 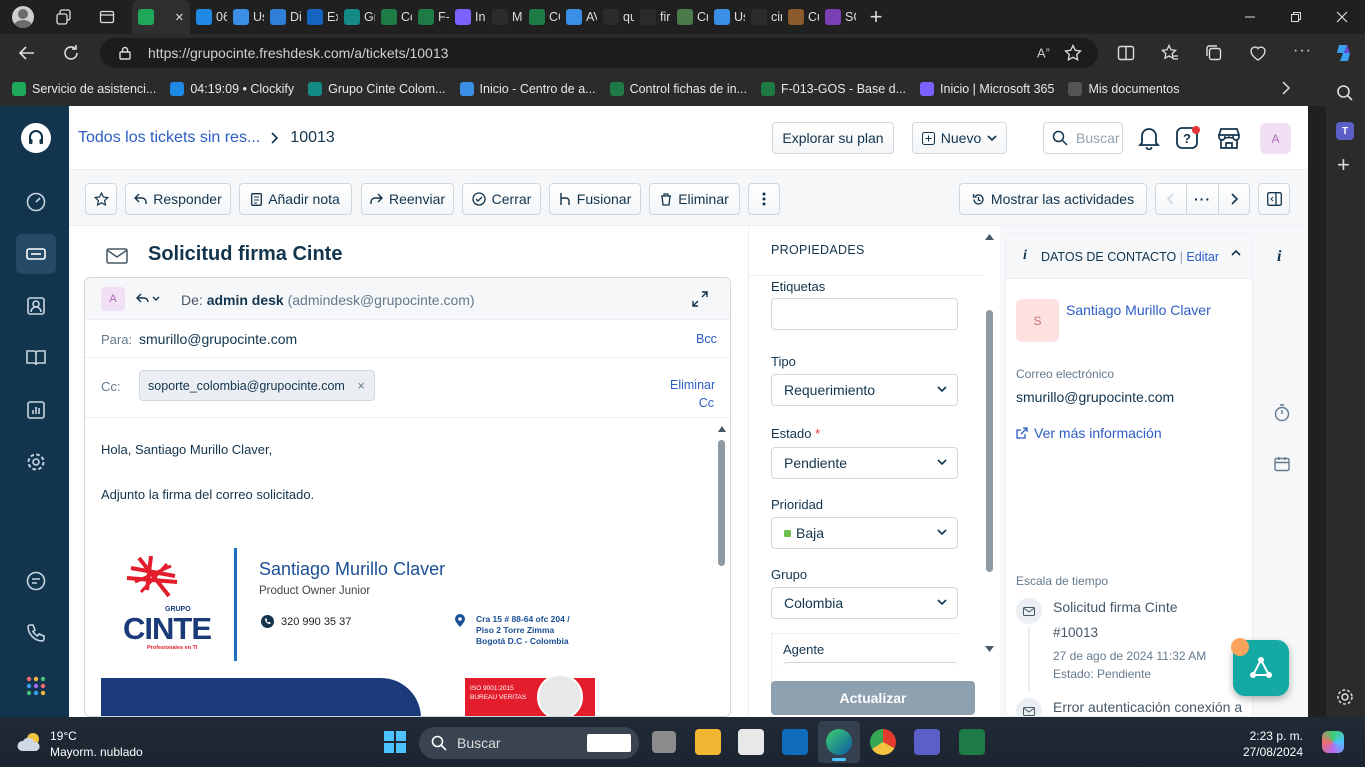 What do you see at coordinates (179, 17) in the screenshot?
I see `close-tab-icon: ✕` at bounding box center [179, 17].